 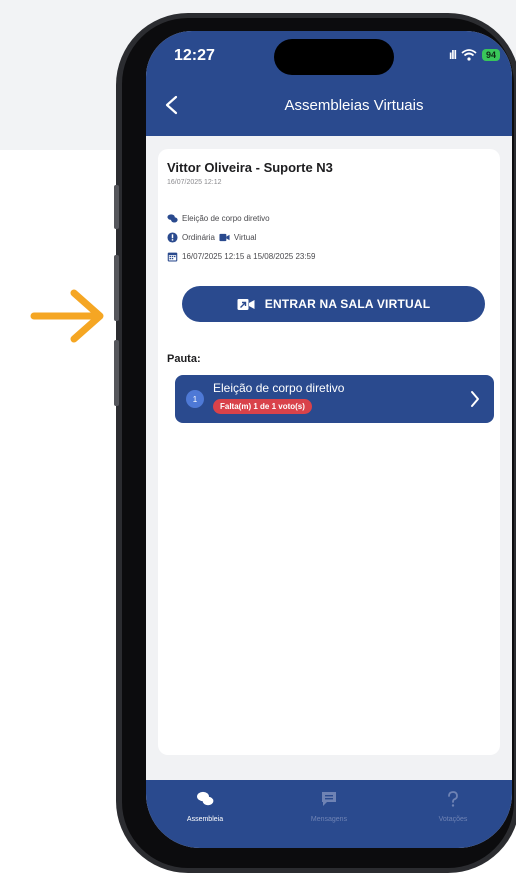 I want to click on agenda-heading: Pauta:, so click(x=184, y=359).